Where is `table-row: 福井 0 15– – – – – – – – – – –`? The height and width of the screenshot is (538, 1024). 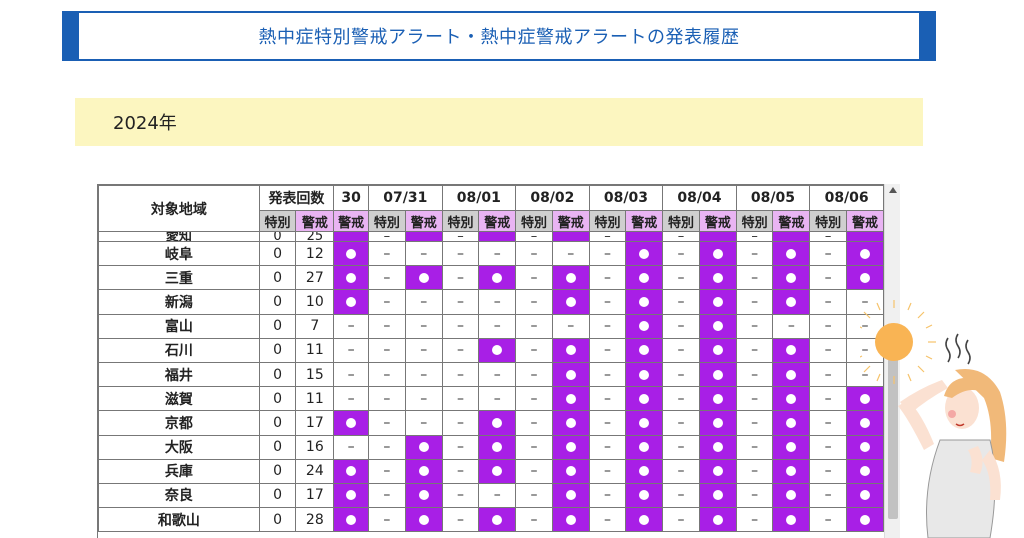
table-row: 福井 0 15– – – – – – – – – – – is located at coordinates (491, 374).